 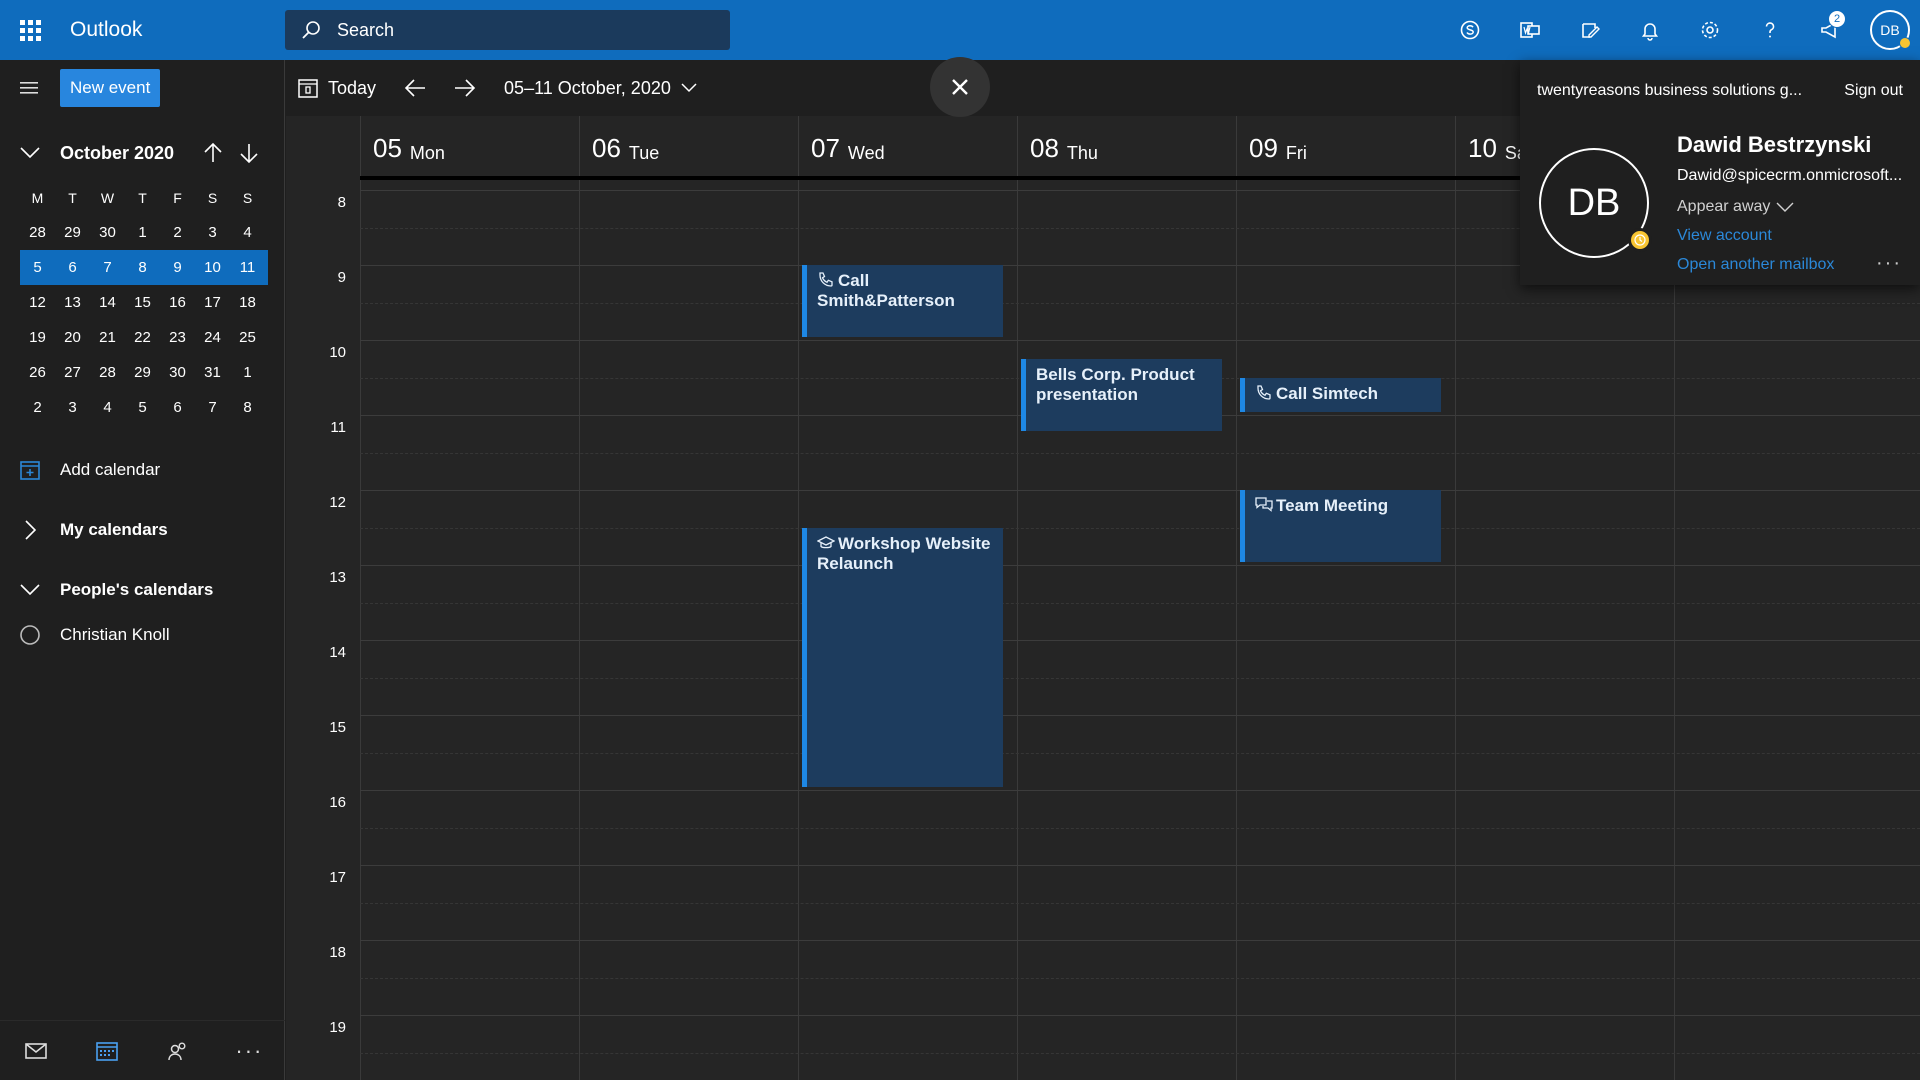 What do you see at coordinates (469, 146) in the screenshot?
I see `day-header-mon: 05 Mon` at bounding box center [469, 146].